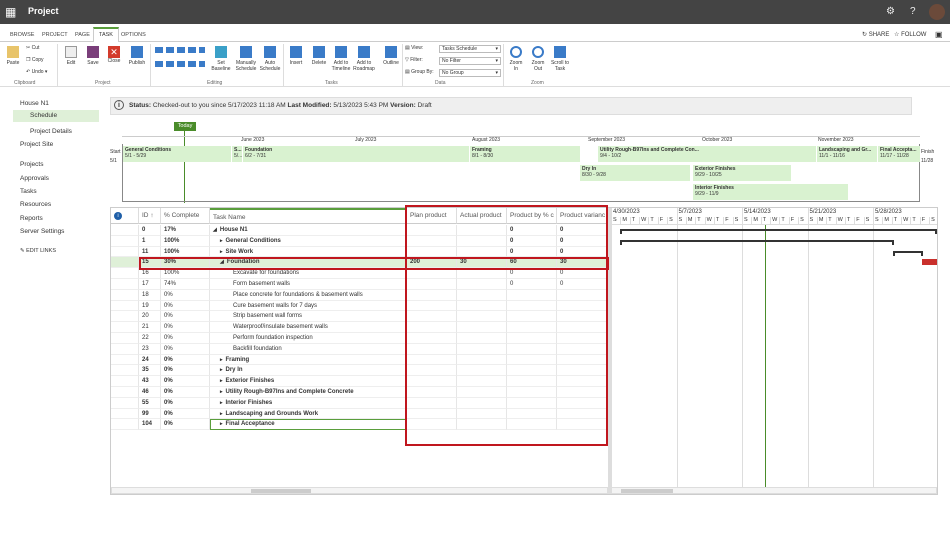  Describe the element at coordinates (215, 230) in the screenshot. I see `collapse-arrow-icon: ◢` at that location.